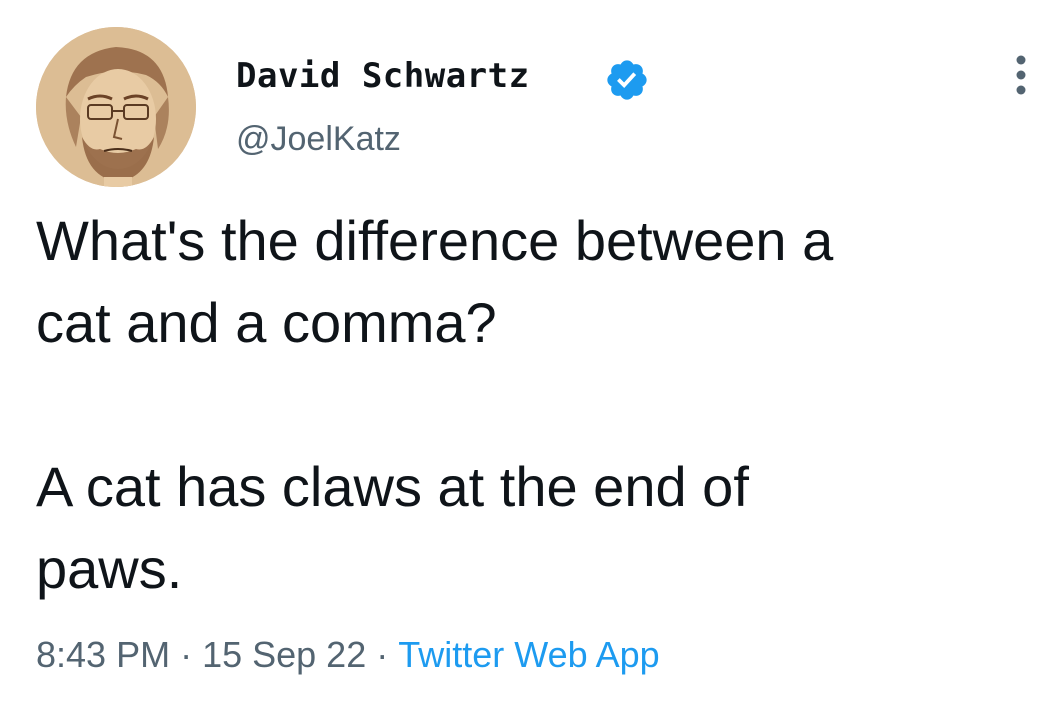 The image size is (1046, 716). What do you see at coordinates (383, 76) in the screenshot?
I see `author-display-name: David Schwartz` at bounding box center [383, 76].